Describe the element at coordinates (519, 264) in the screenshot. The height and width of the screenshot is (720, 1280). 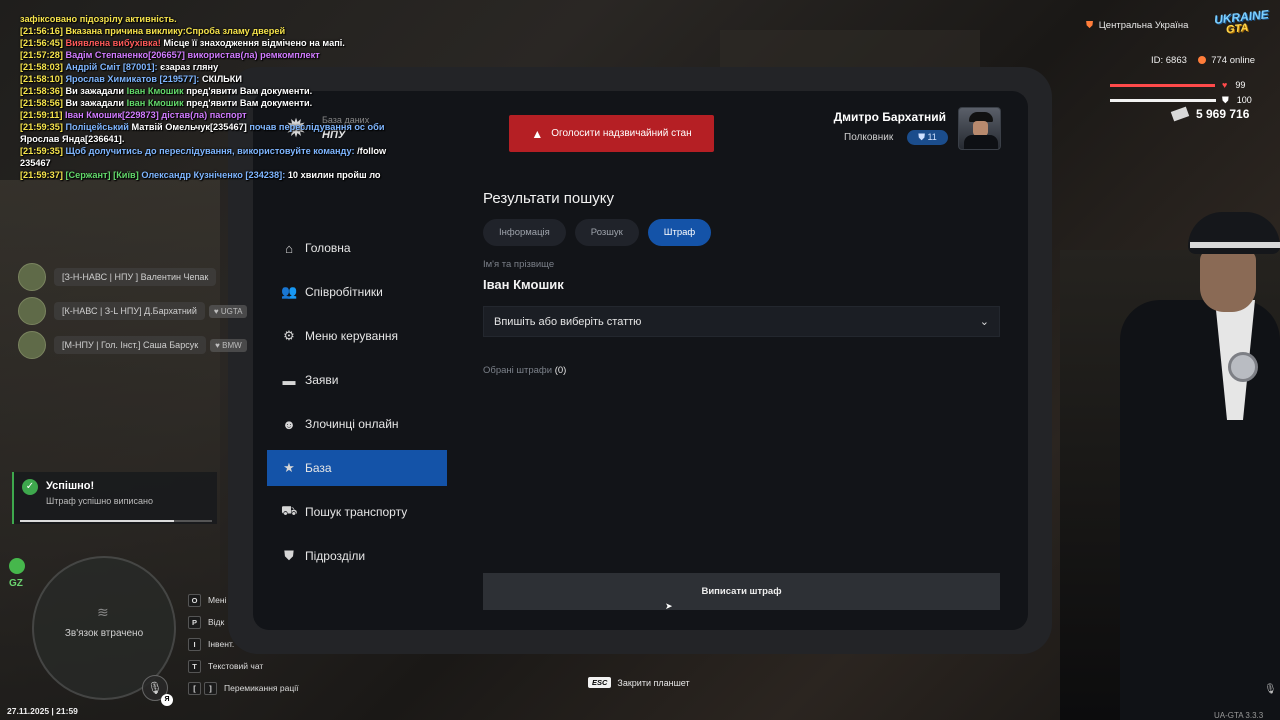
I see `fullname-label: Ім'я та прізвище` at that location.